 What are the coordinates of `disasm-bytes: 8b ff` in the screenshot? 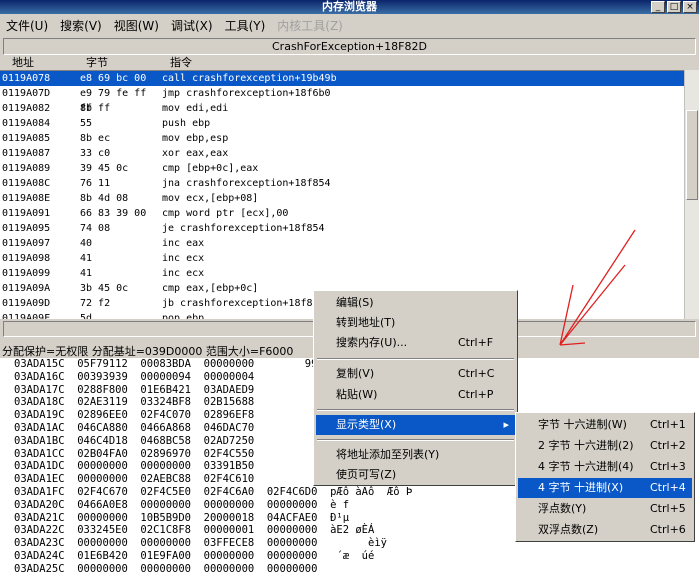 It's located at (95, 108).